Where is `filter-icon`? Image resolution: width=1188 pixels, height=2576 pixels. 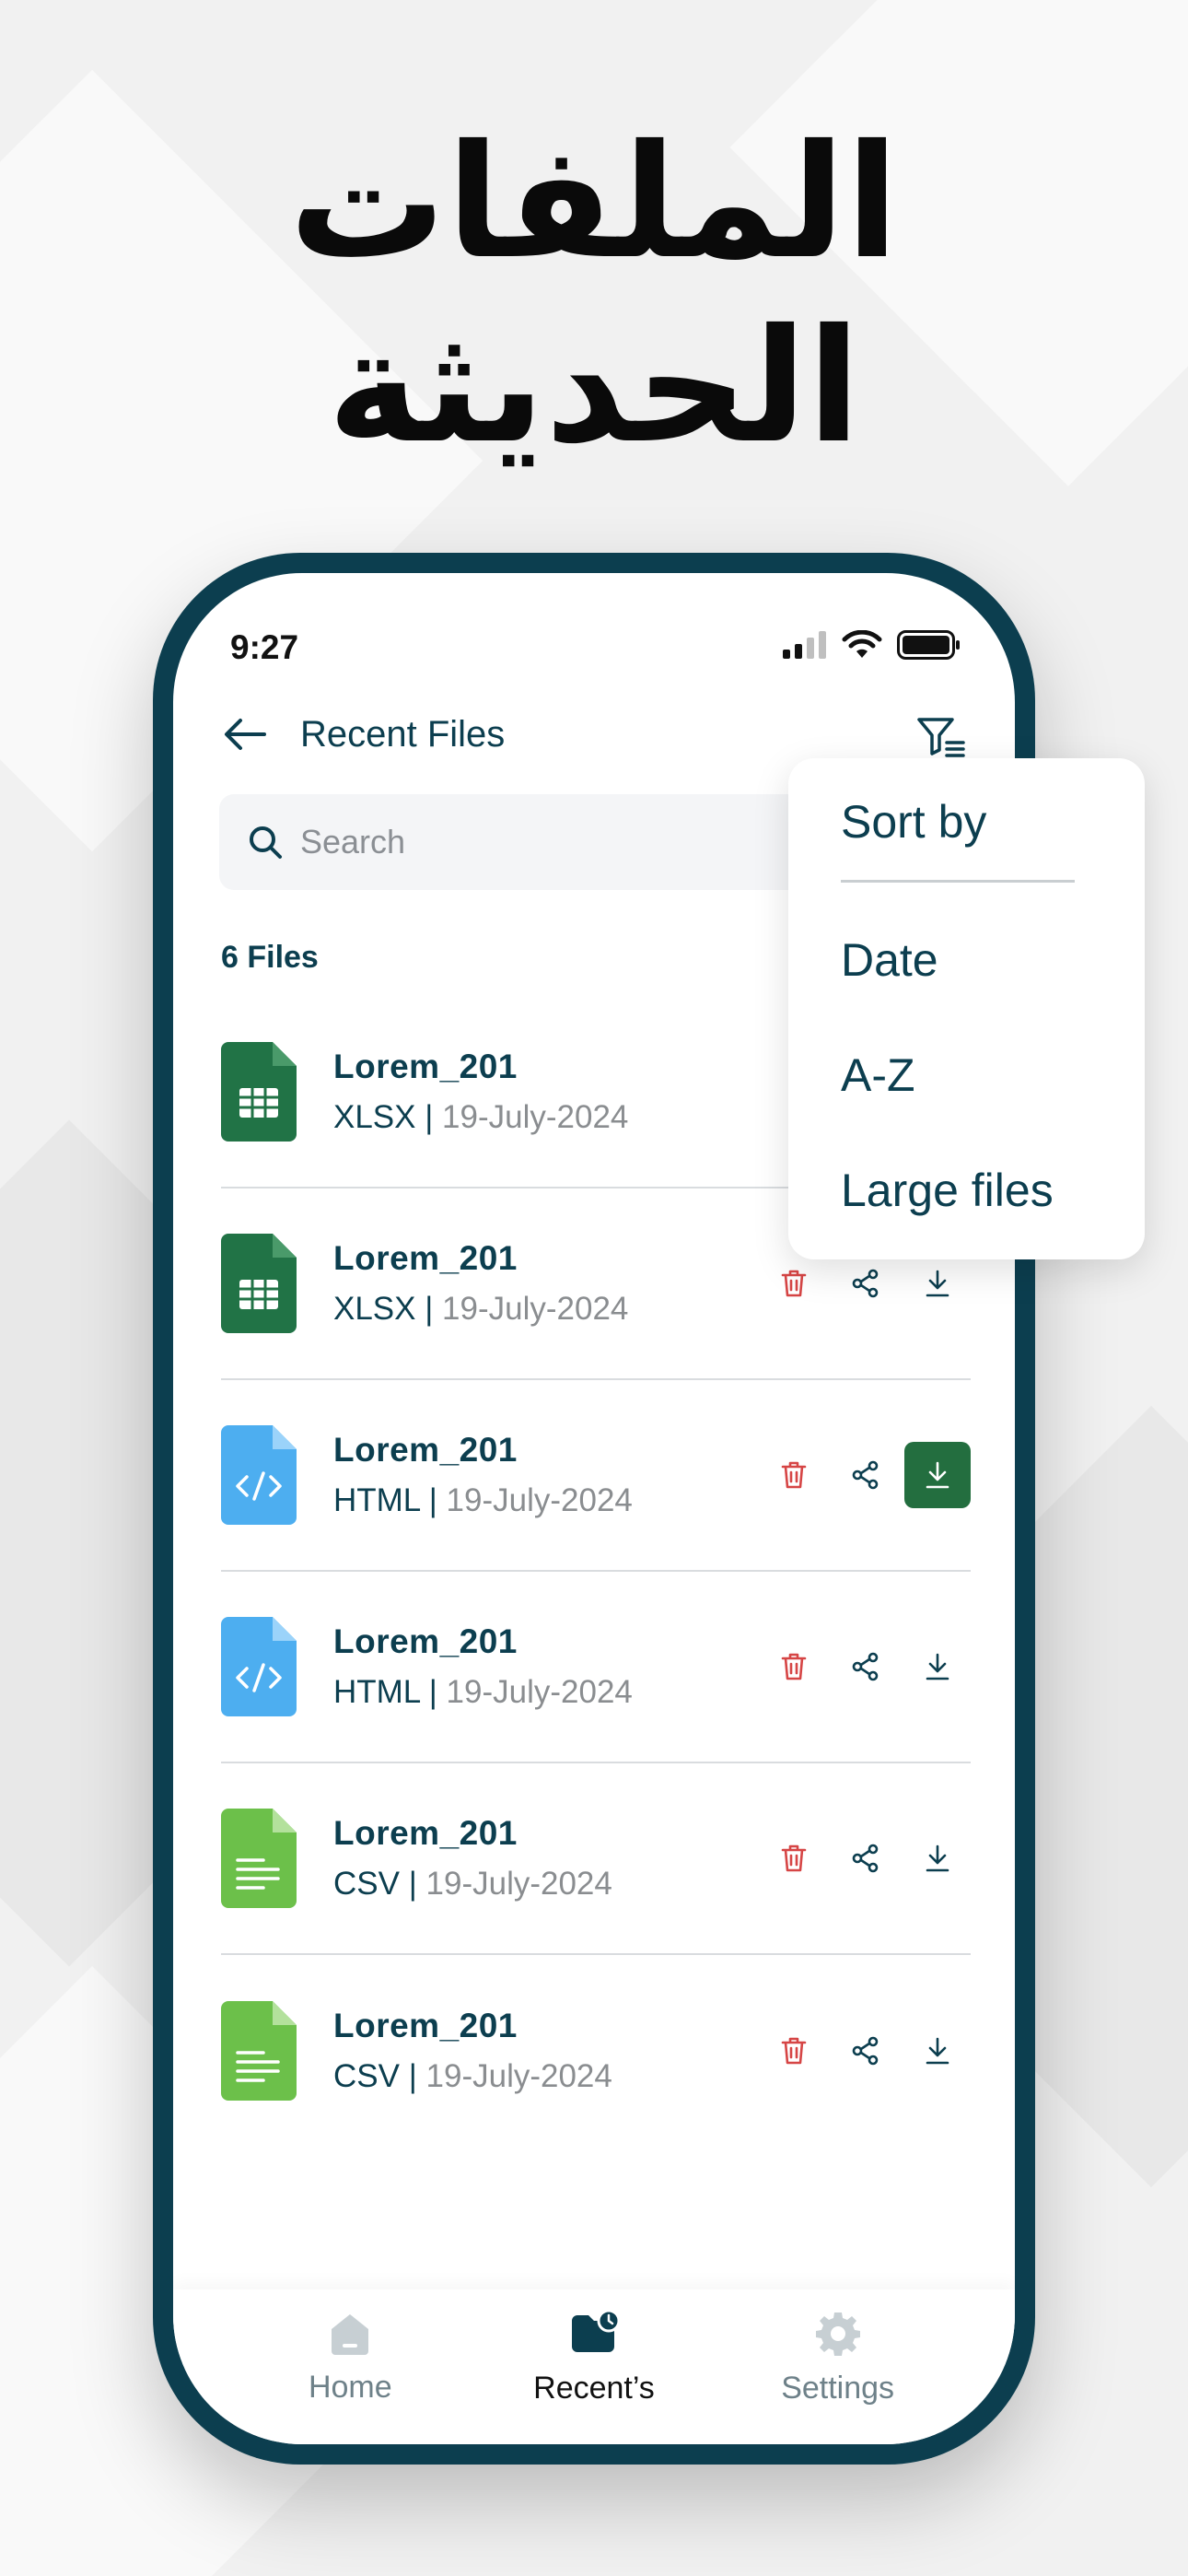 filter-icon is located at coordinates (941, 737).